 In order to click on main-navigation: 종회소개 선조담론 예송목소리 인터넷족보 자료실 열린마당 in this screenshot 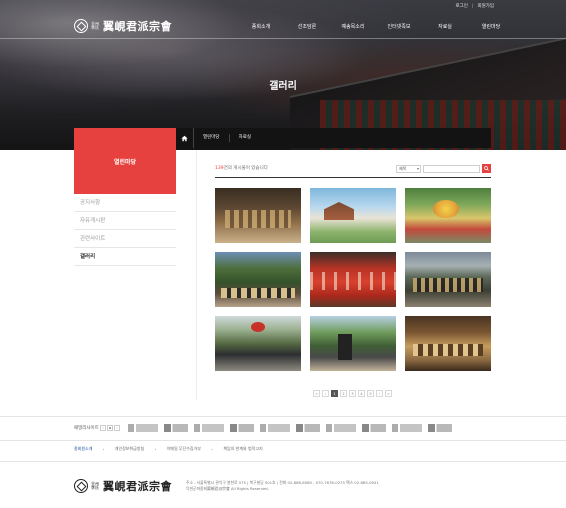, I will do `click(376, 26)`.